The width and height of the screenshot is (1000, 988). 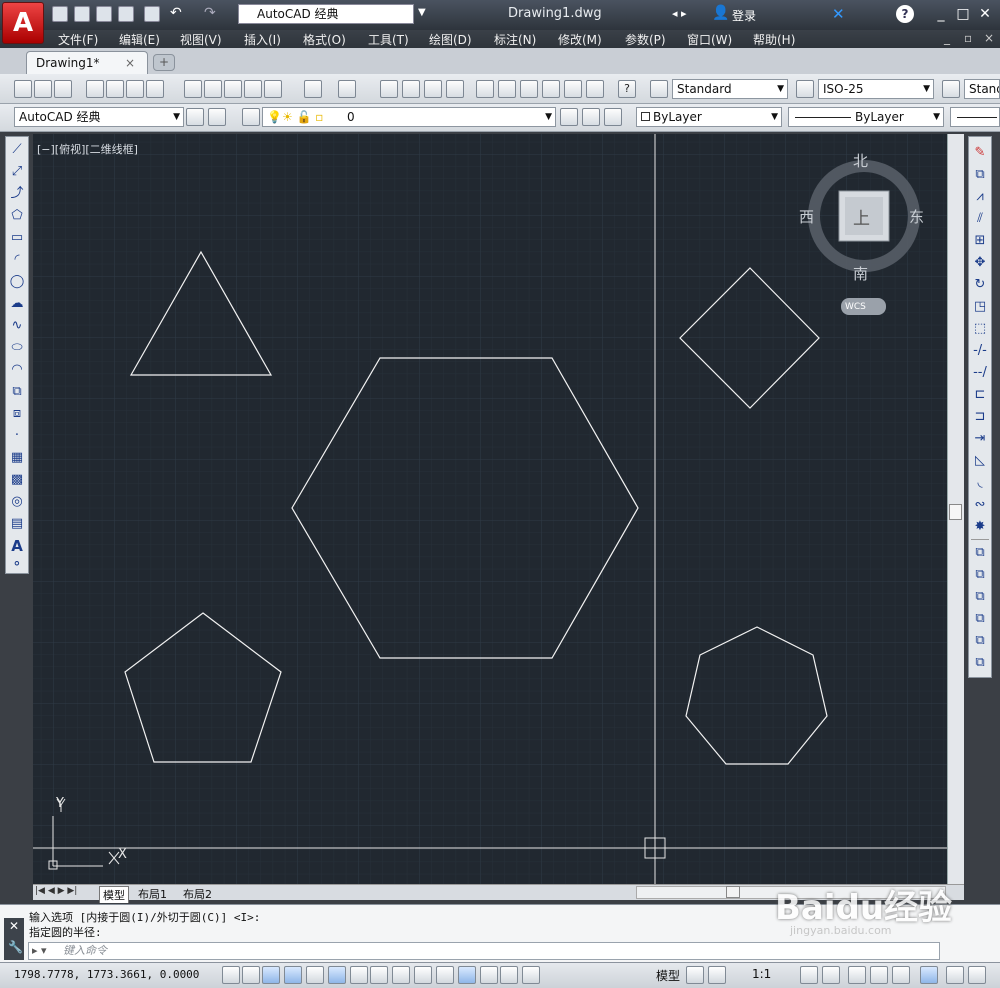 I want to click on status-menu-icon, so click(x=955, y=975).